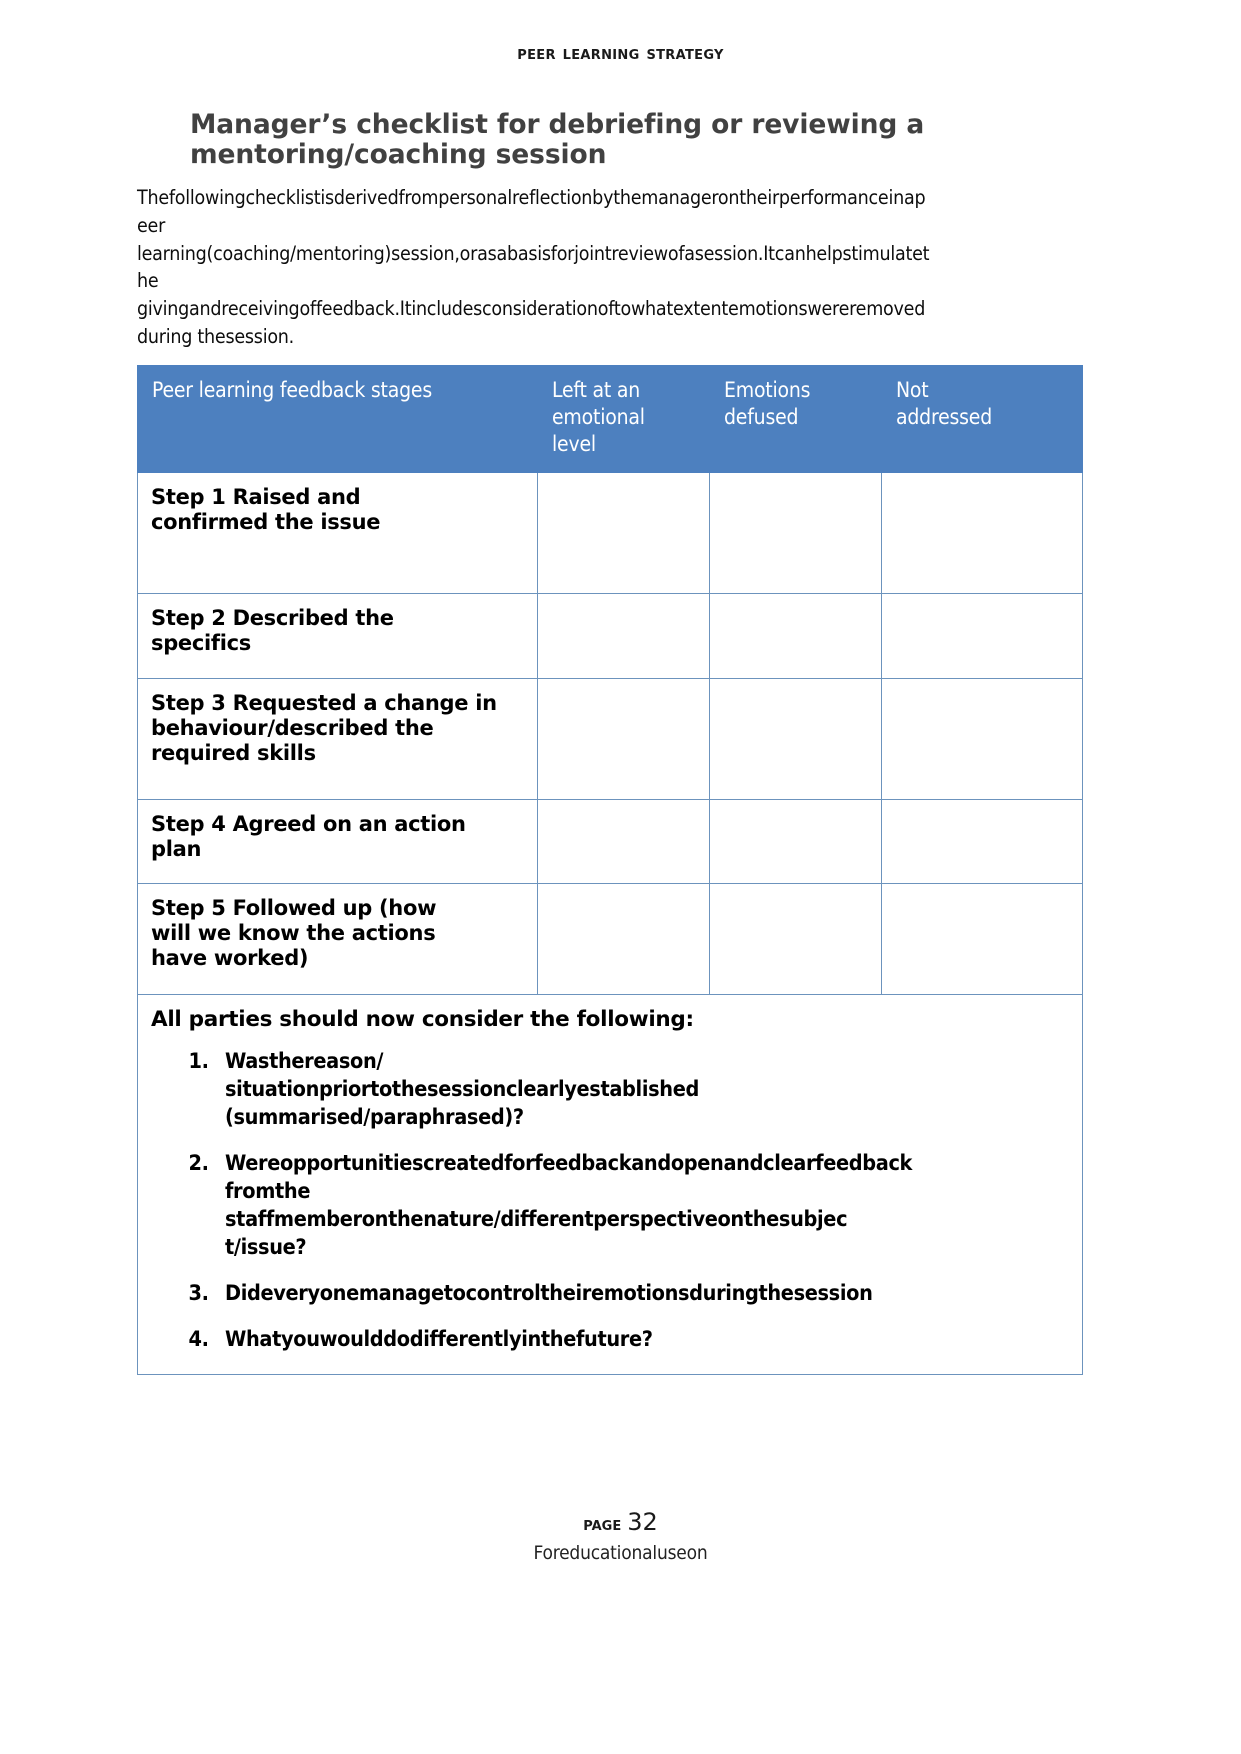 The image size is (1241, 1754). I want to click on row-4-emotions-defused-cell, so click(795, 841).